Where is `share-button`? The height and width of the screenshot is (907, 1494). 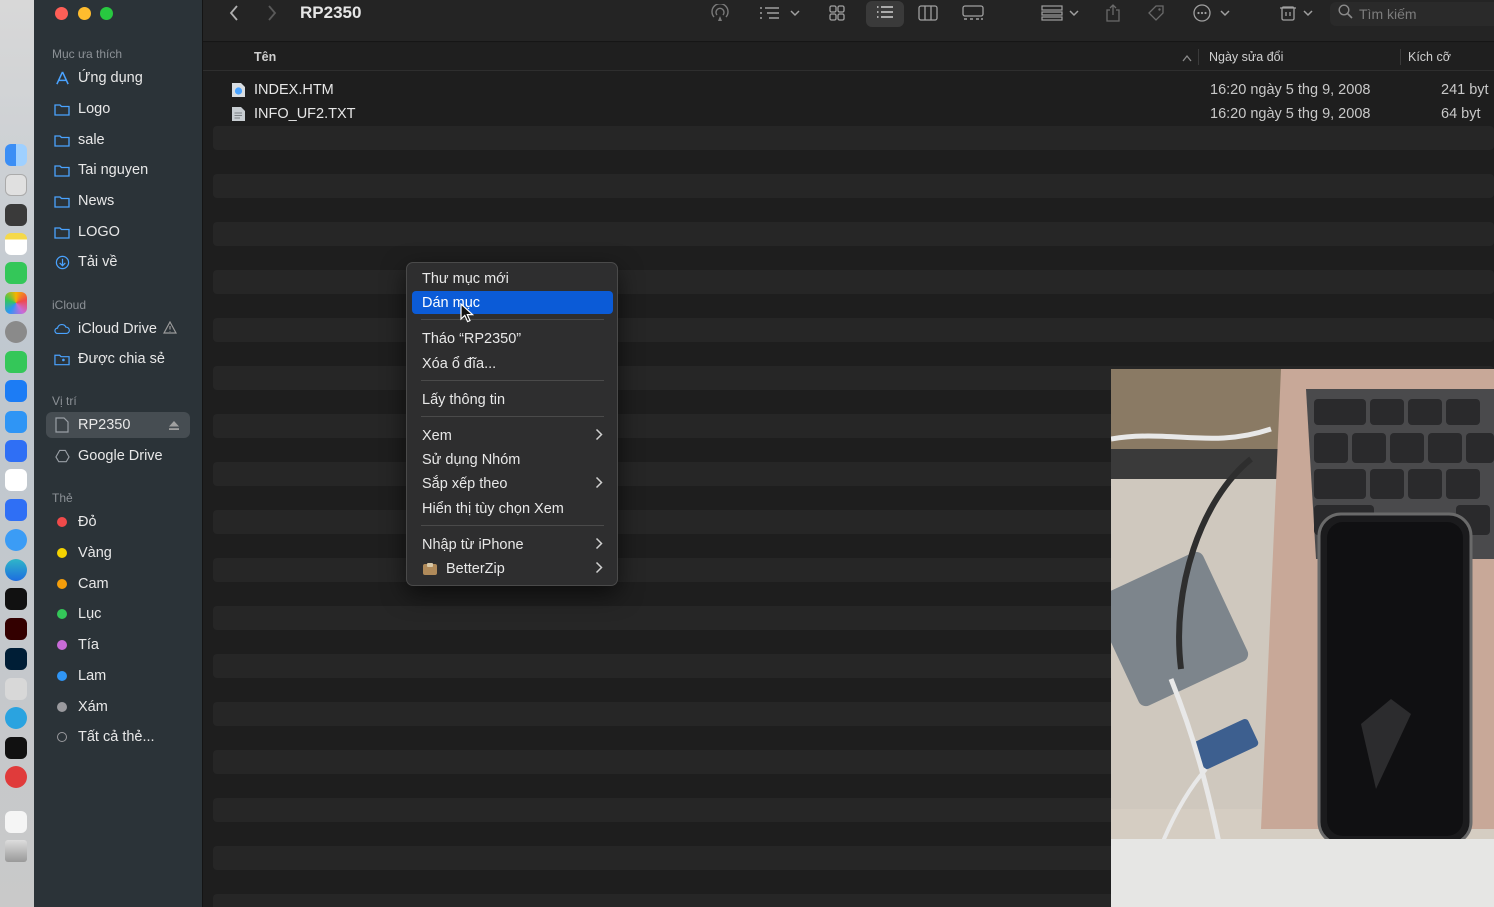
share-button is located at coordinates (1113, 14).